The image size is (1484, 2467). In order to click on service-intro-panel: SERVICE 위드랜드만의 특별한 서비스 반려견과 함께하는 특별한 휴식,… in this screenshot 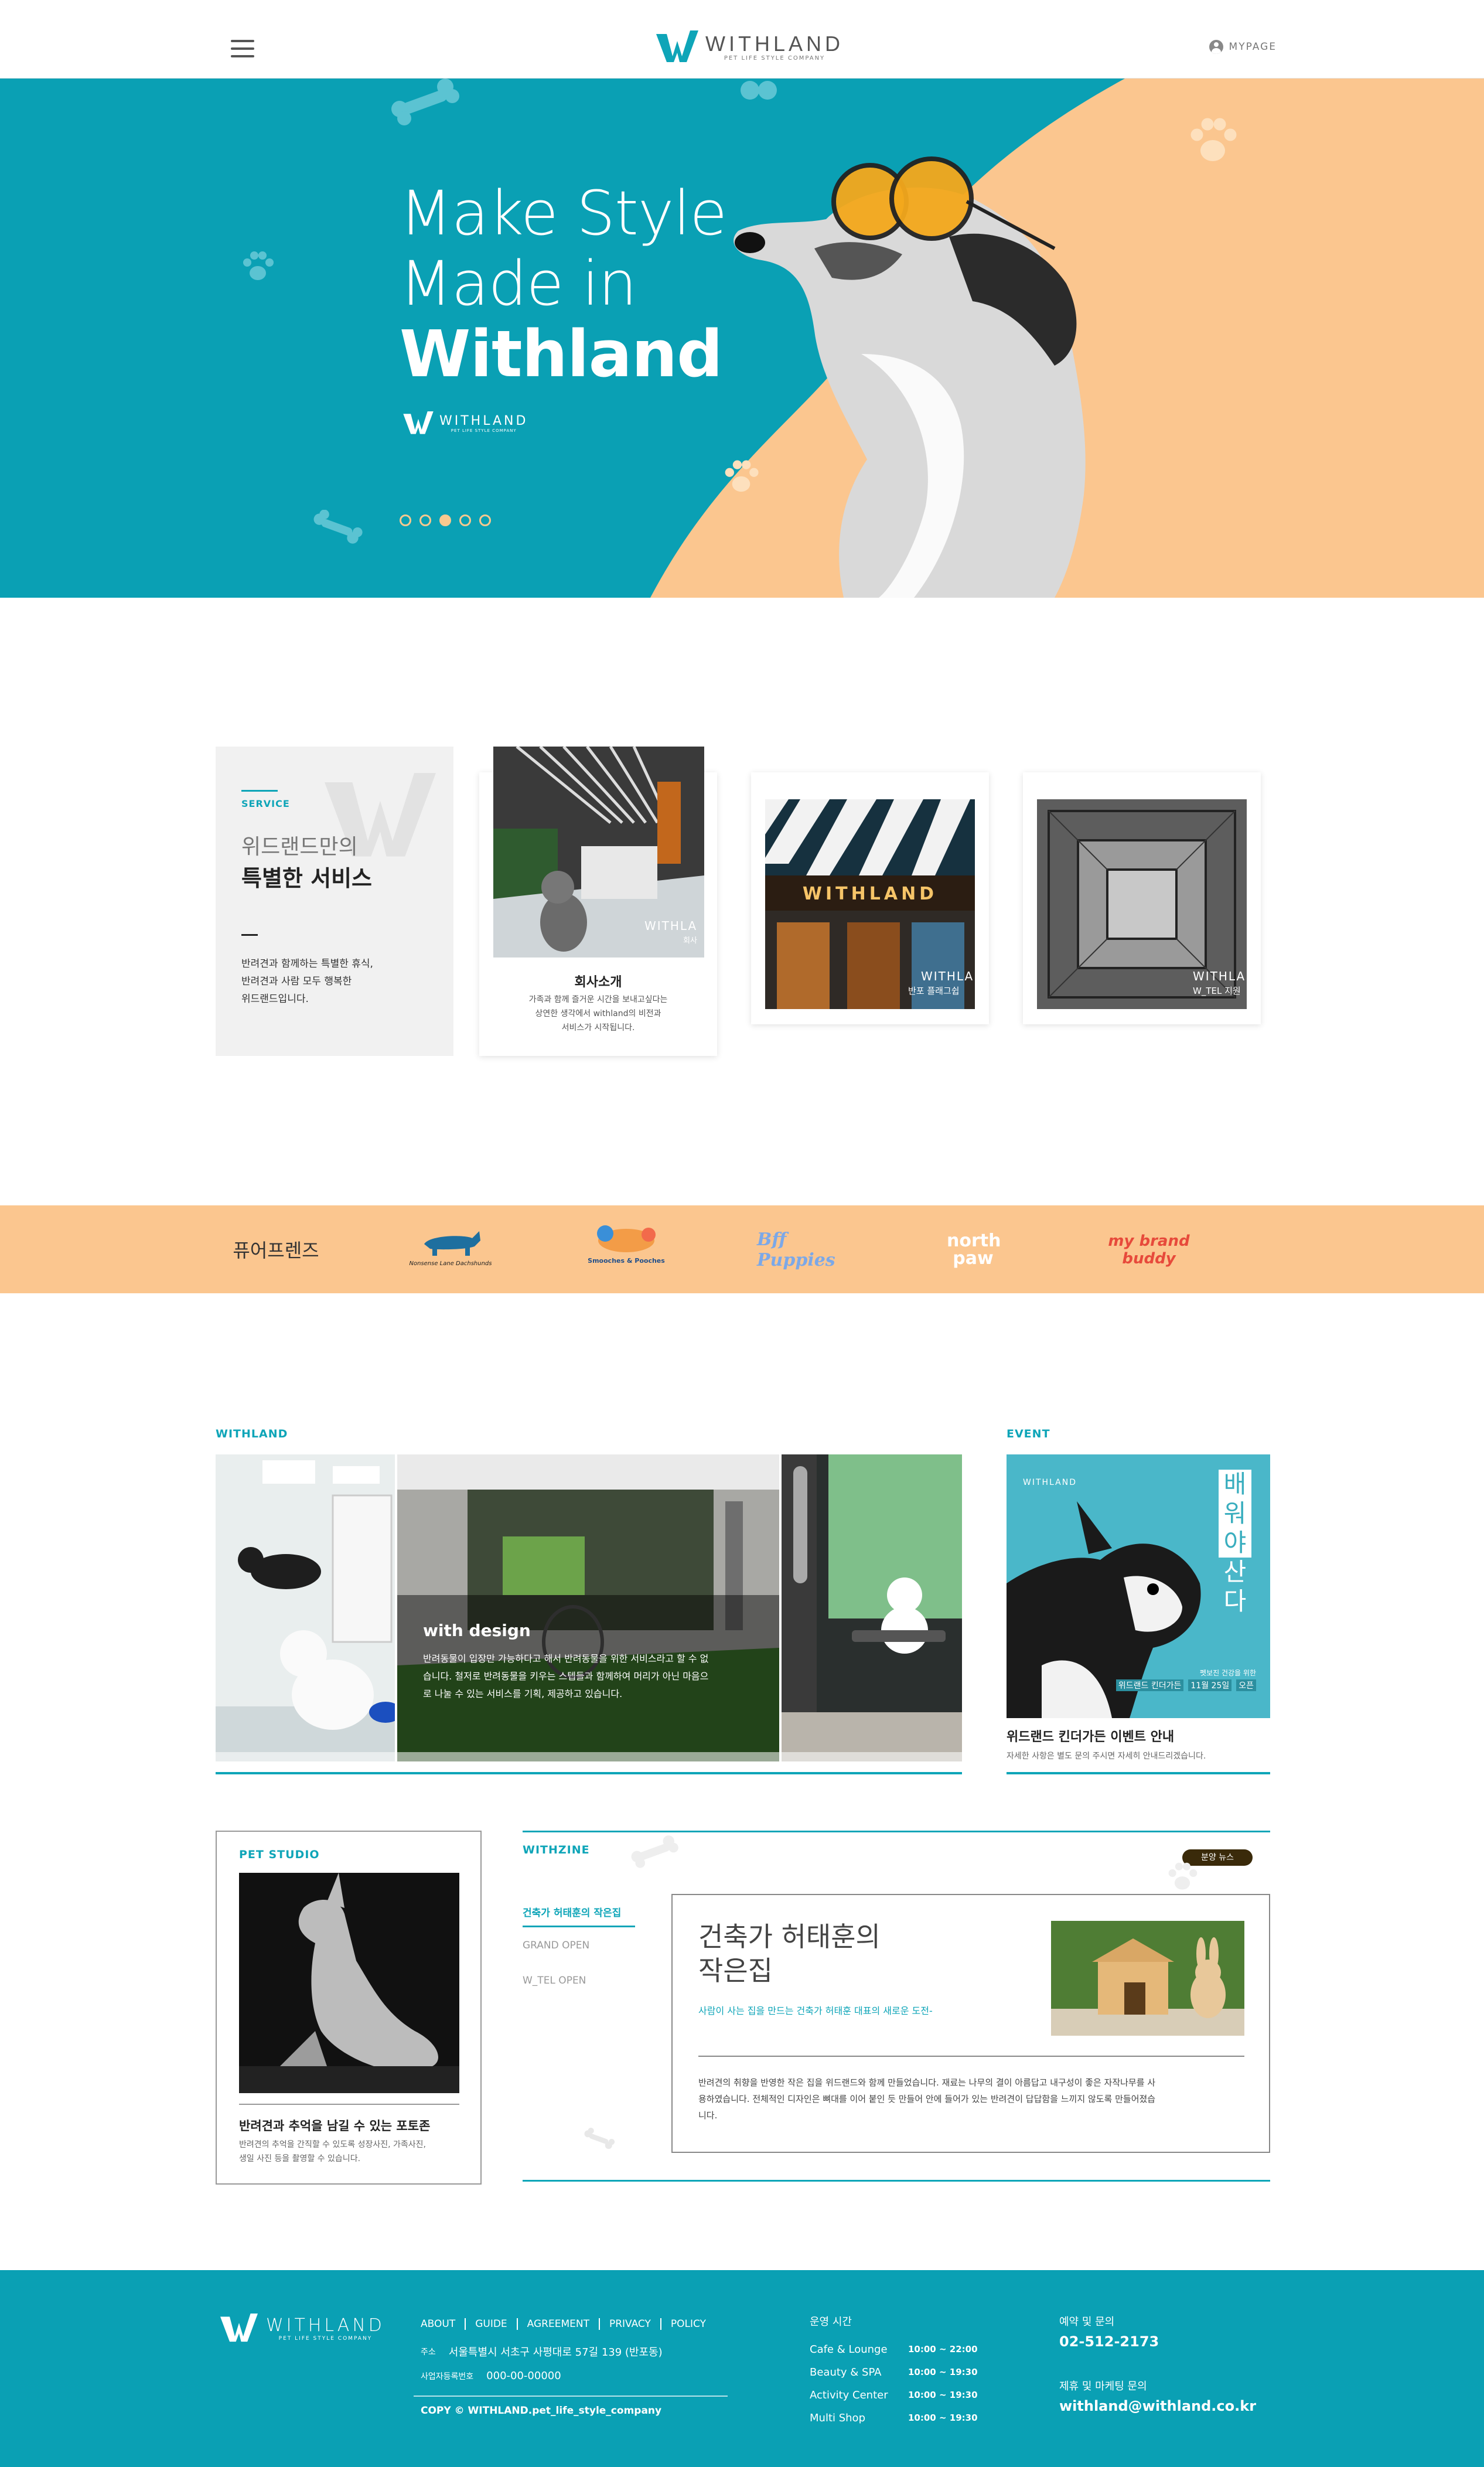, I will do `click(334, 901)`.